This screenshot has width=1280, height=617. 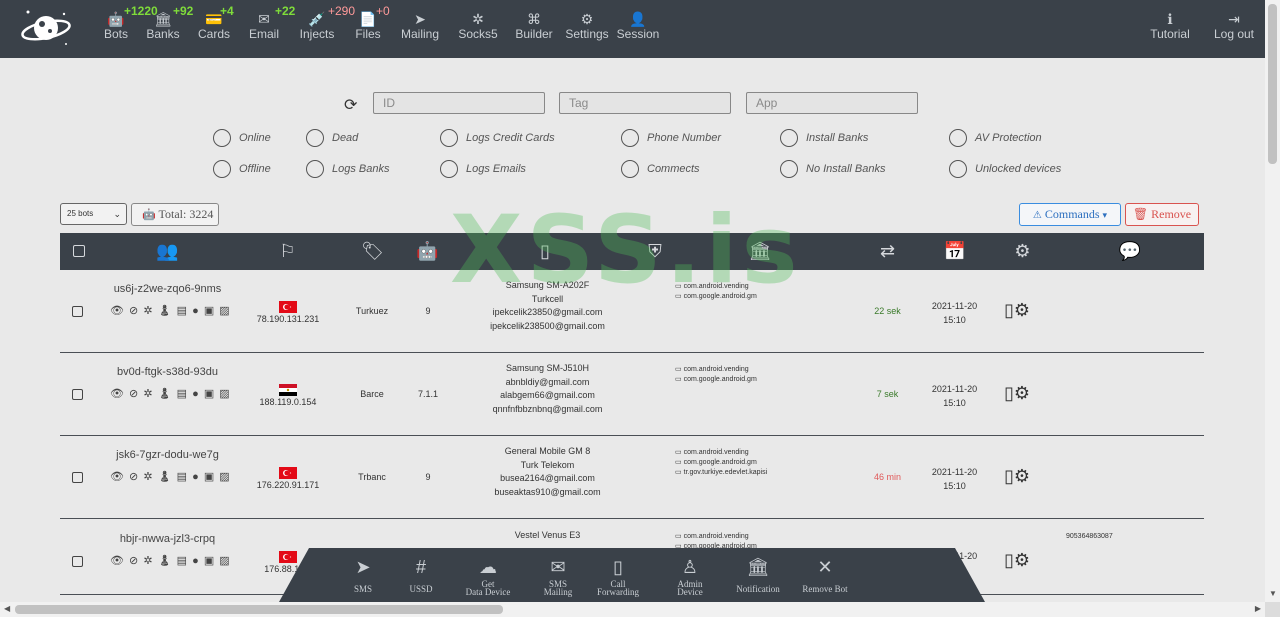 I want to click on select-all-checkbox, so click(x=79, y=251).